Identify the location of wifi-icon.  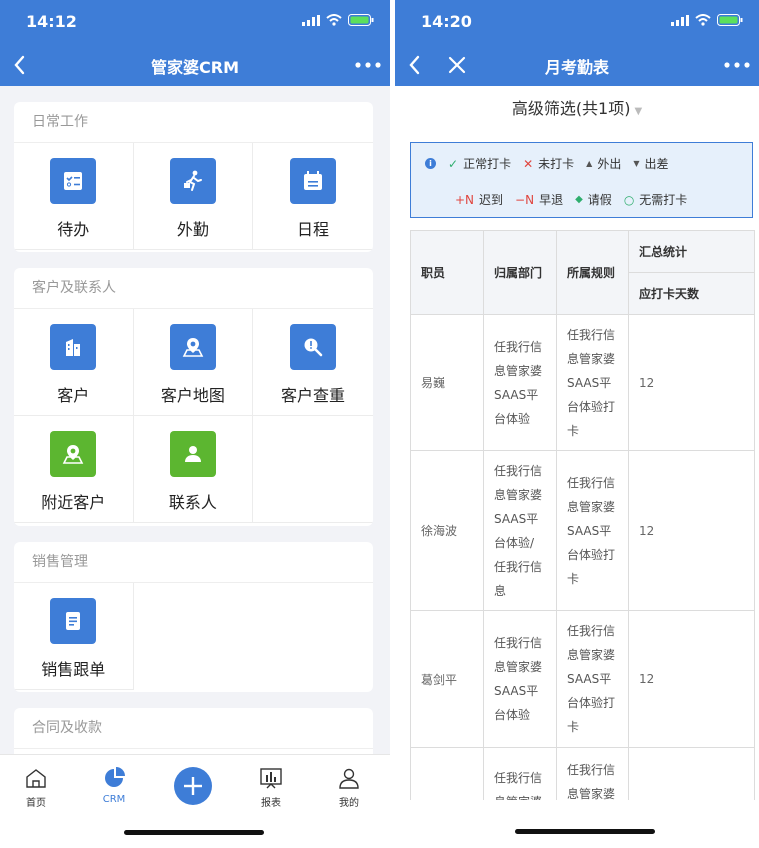
(334, 20).